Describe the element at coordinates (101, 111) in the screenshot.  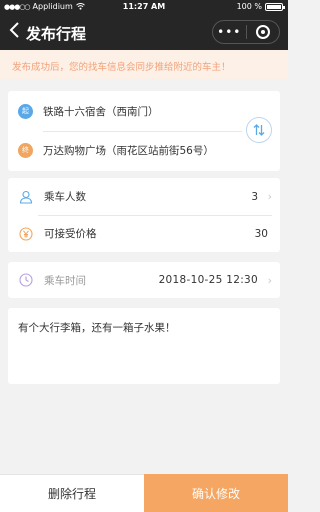
I see `start-location: 铁路十六宿舍（西南门）` at that location.